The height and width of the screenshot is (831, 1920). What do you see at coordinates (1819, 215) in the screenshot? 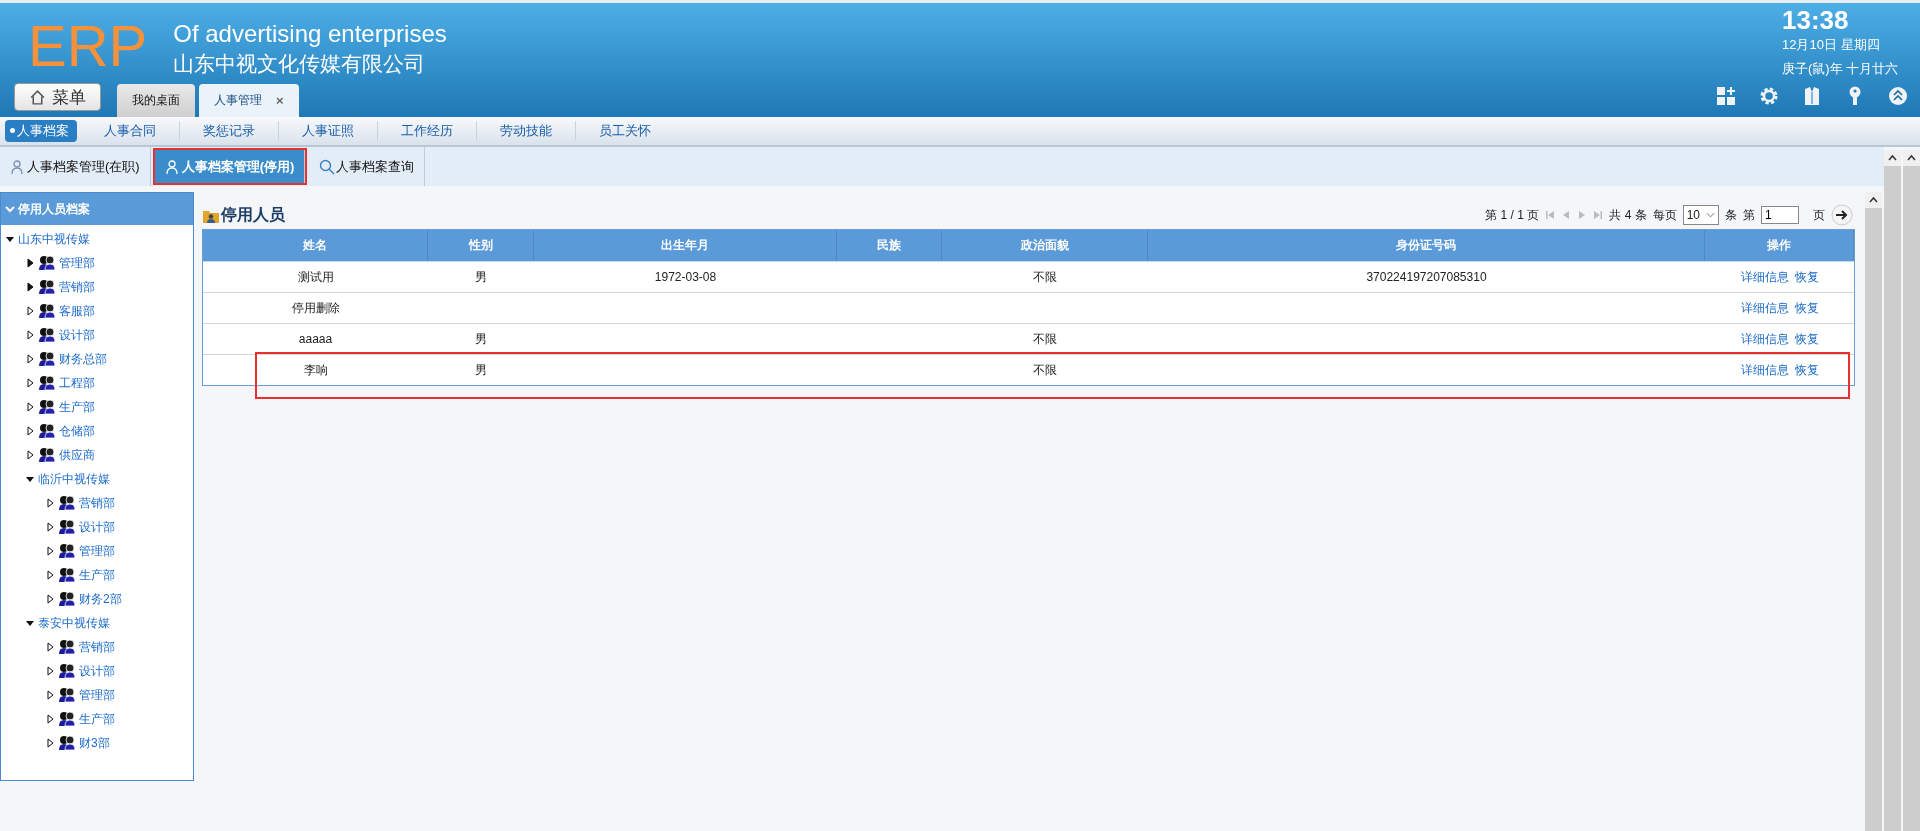
I see `page-unit-label: 页` at bounding box center [1819, 215].